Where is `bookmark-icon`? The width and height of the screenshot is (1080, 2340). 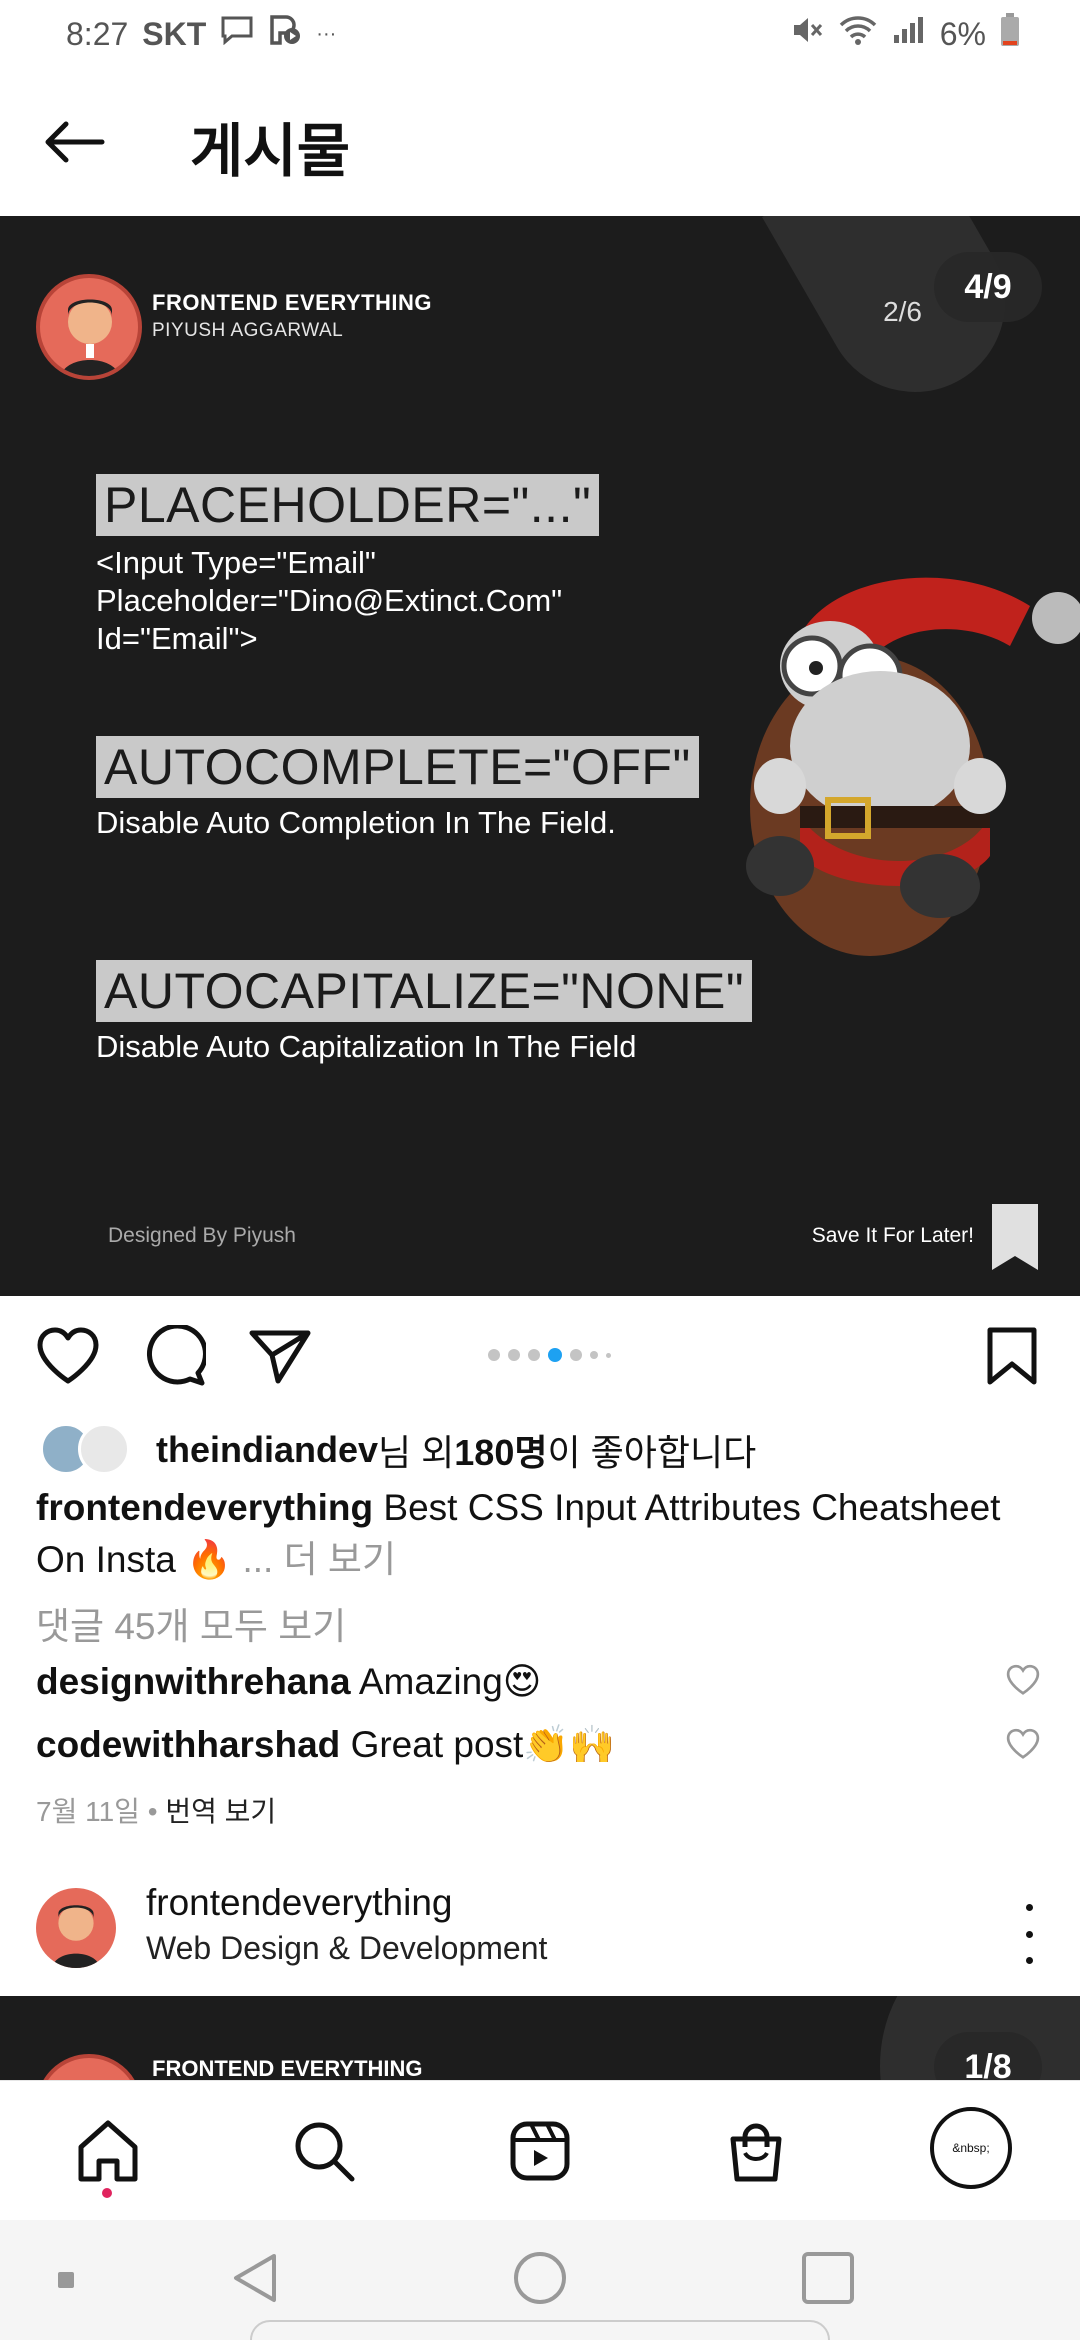
bookmark-icon is located at coordinates (1012, 1356).